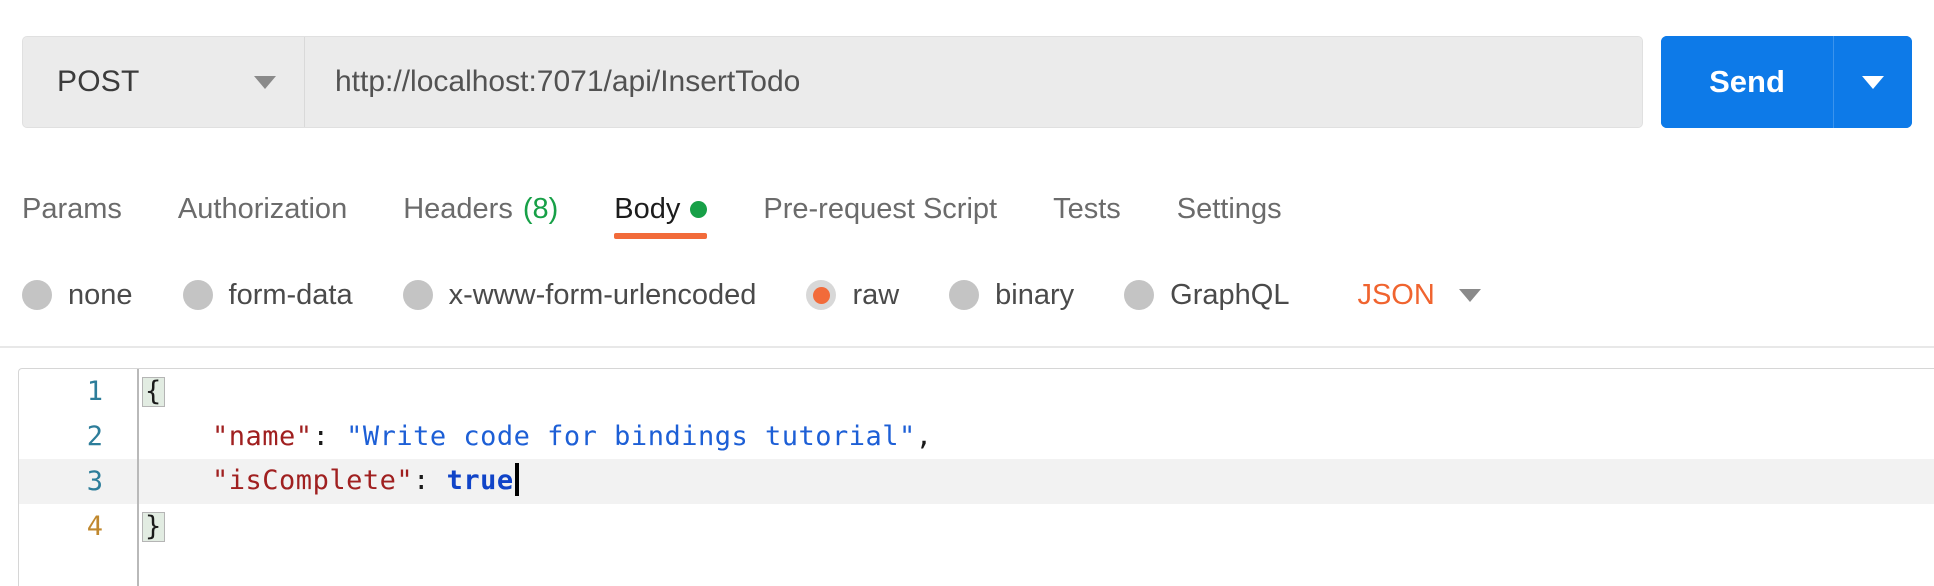 This screenshot has width=1934, height=586. I want to click on radio-label: binary, so click(1035, 294).